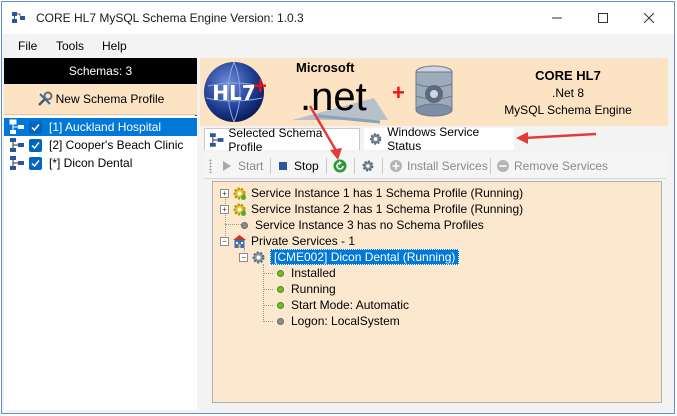 The height and width of the screenshot is (416, 677). What do you see at coordinates (350, 305) in the screenshot?
I see `tree-node-label: Start Mode: Automatic` at bounding box center [350, 305].